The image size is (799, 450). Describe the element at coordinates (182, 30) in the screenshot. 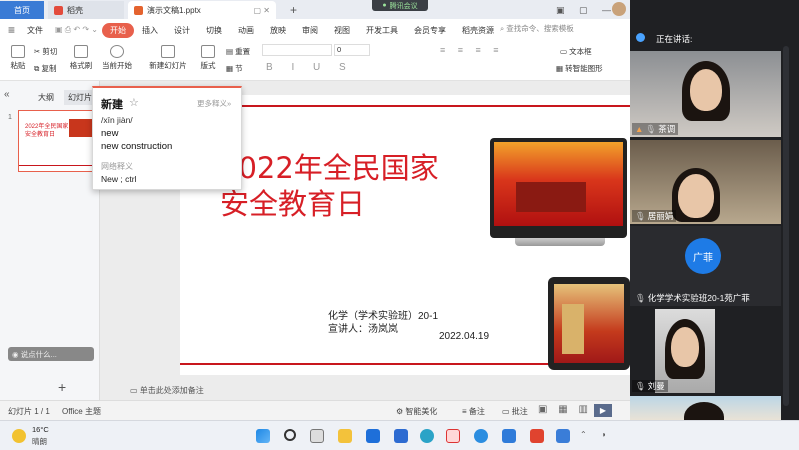

I see `tab-design: 设计` at that location.